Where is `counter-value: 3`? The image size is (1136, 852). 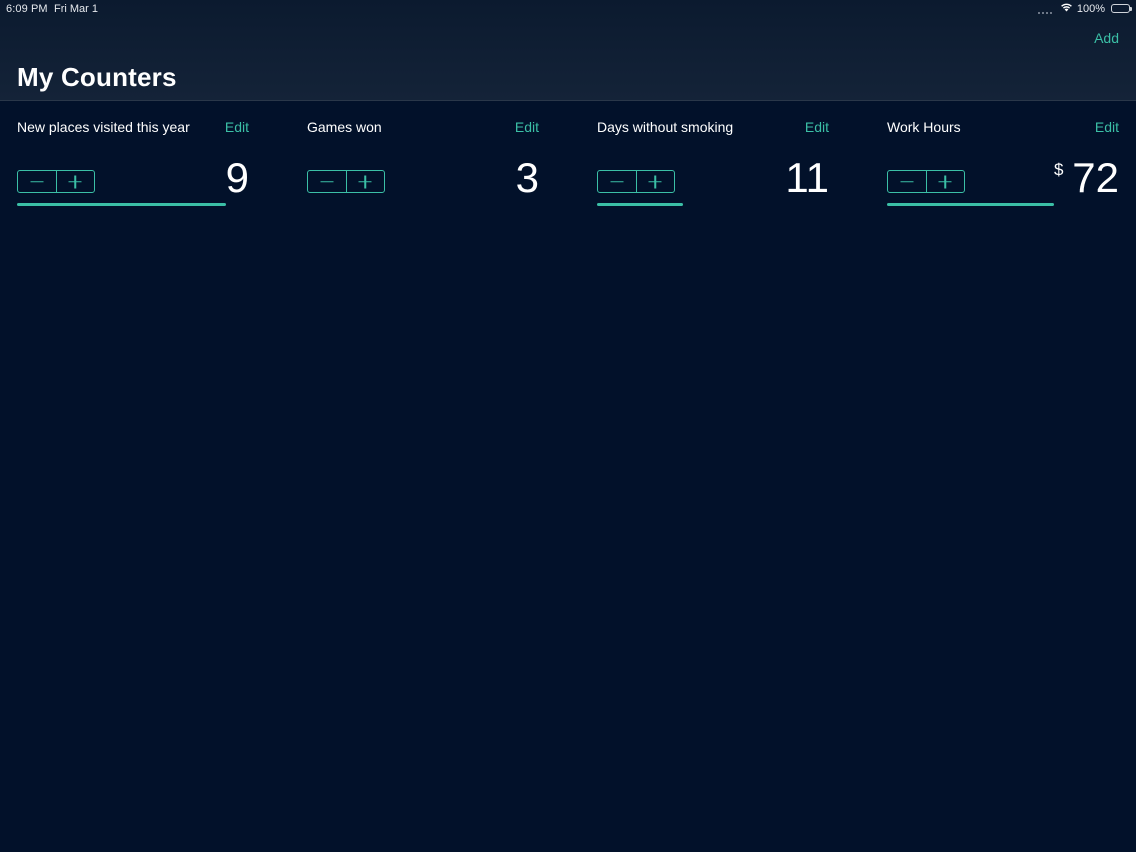
counter-value: 3 is located at coordinates (527, 177).